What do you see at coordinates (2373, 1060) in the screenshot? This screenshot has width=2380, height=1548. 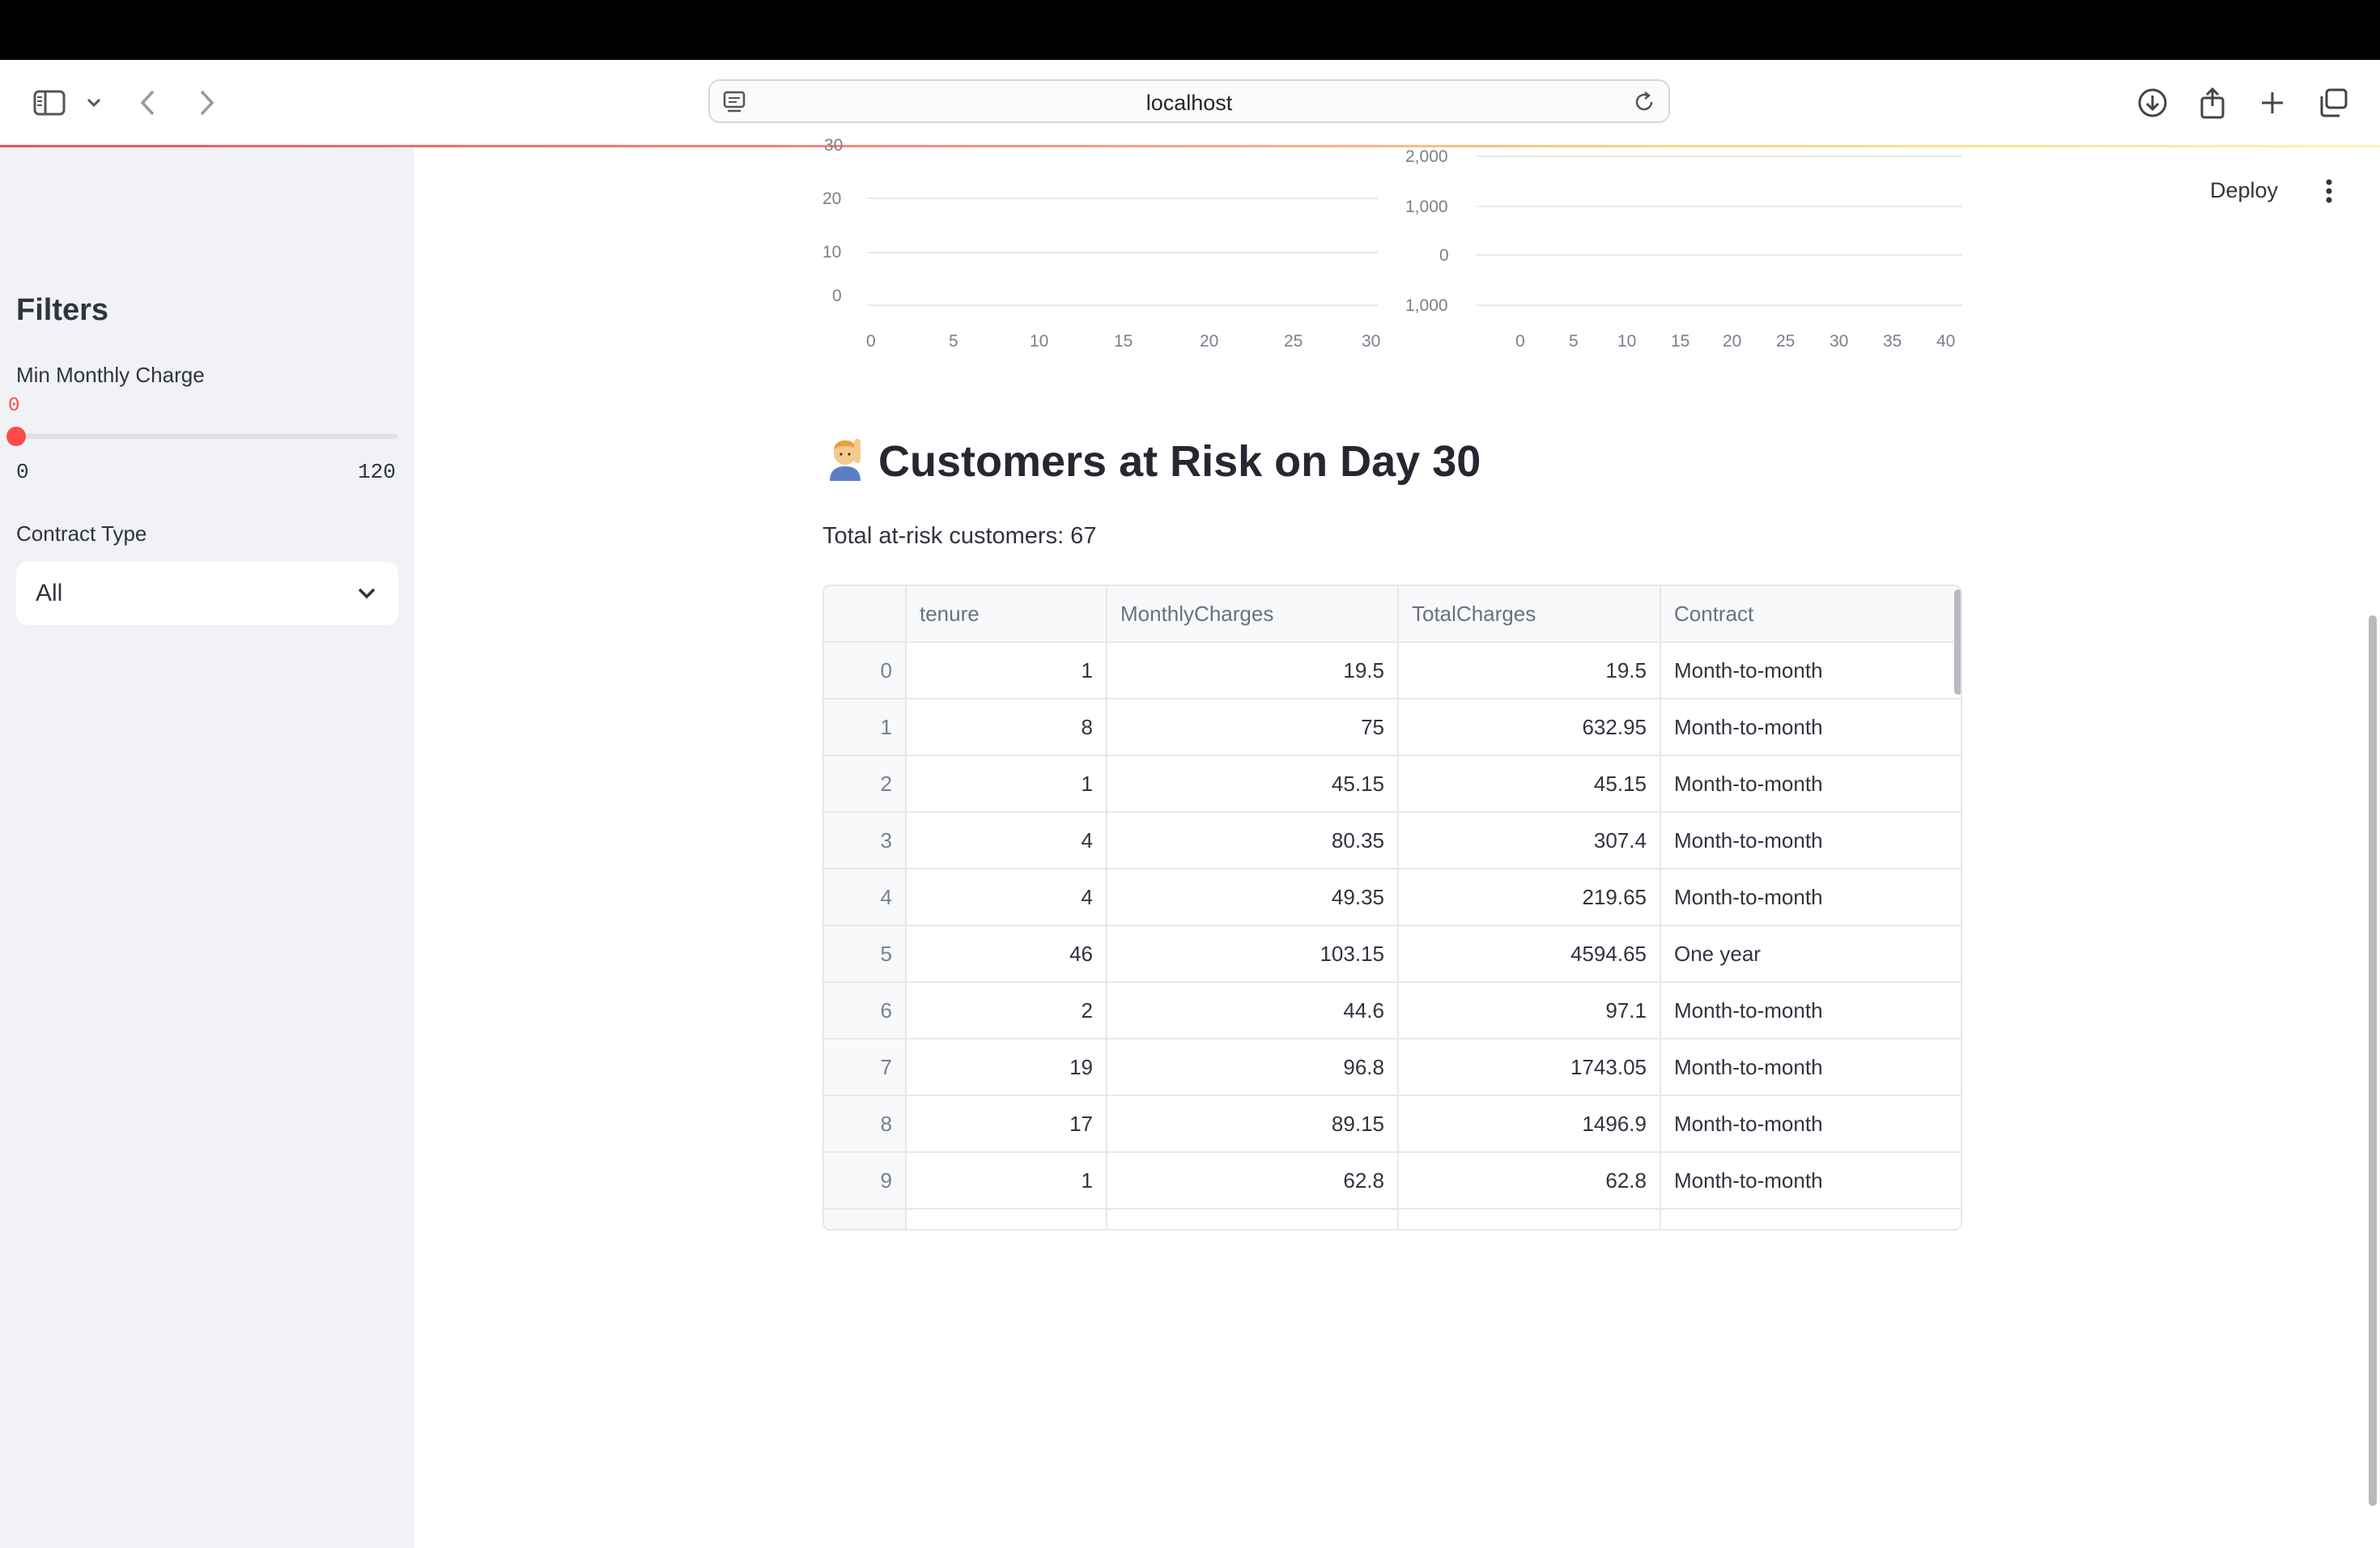 I see `page-scrollbar` at bounding box center [2373, 1060].